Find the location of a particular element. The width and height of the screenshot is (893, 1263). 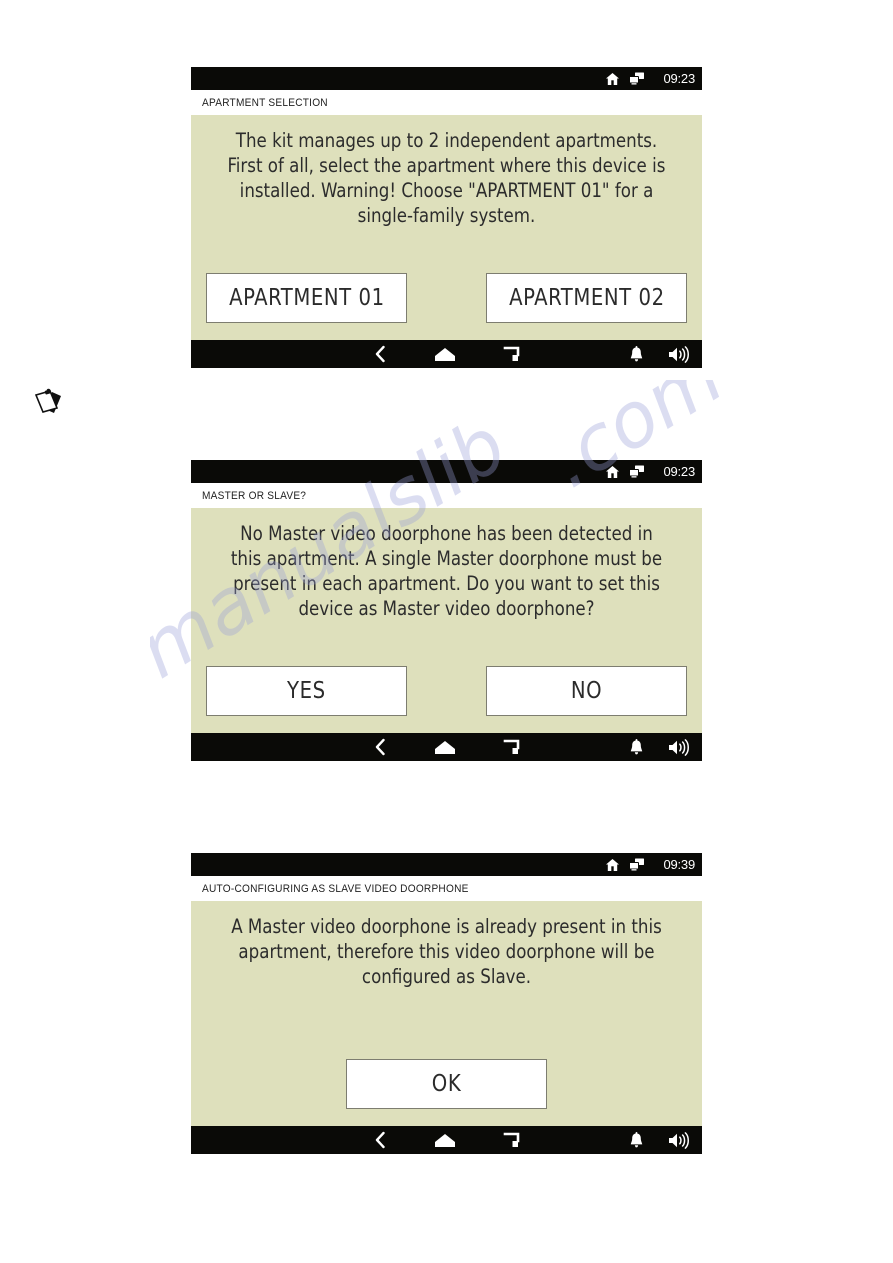

status-bar-time: 09:39 is located at coordinates (679, 864).